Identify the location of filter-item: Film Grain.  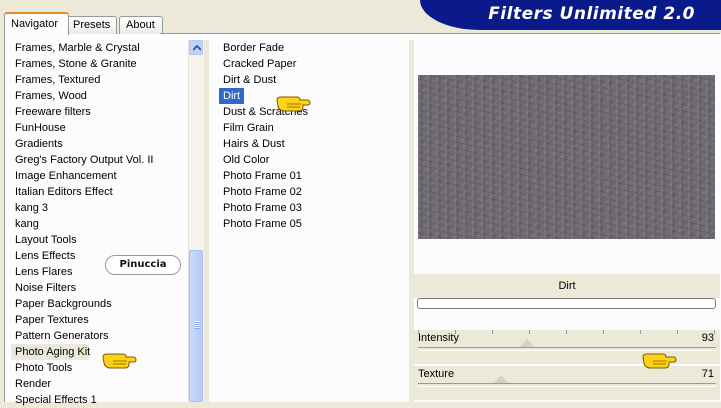
(309, 128).